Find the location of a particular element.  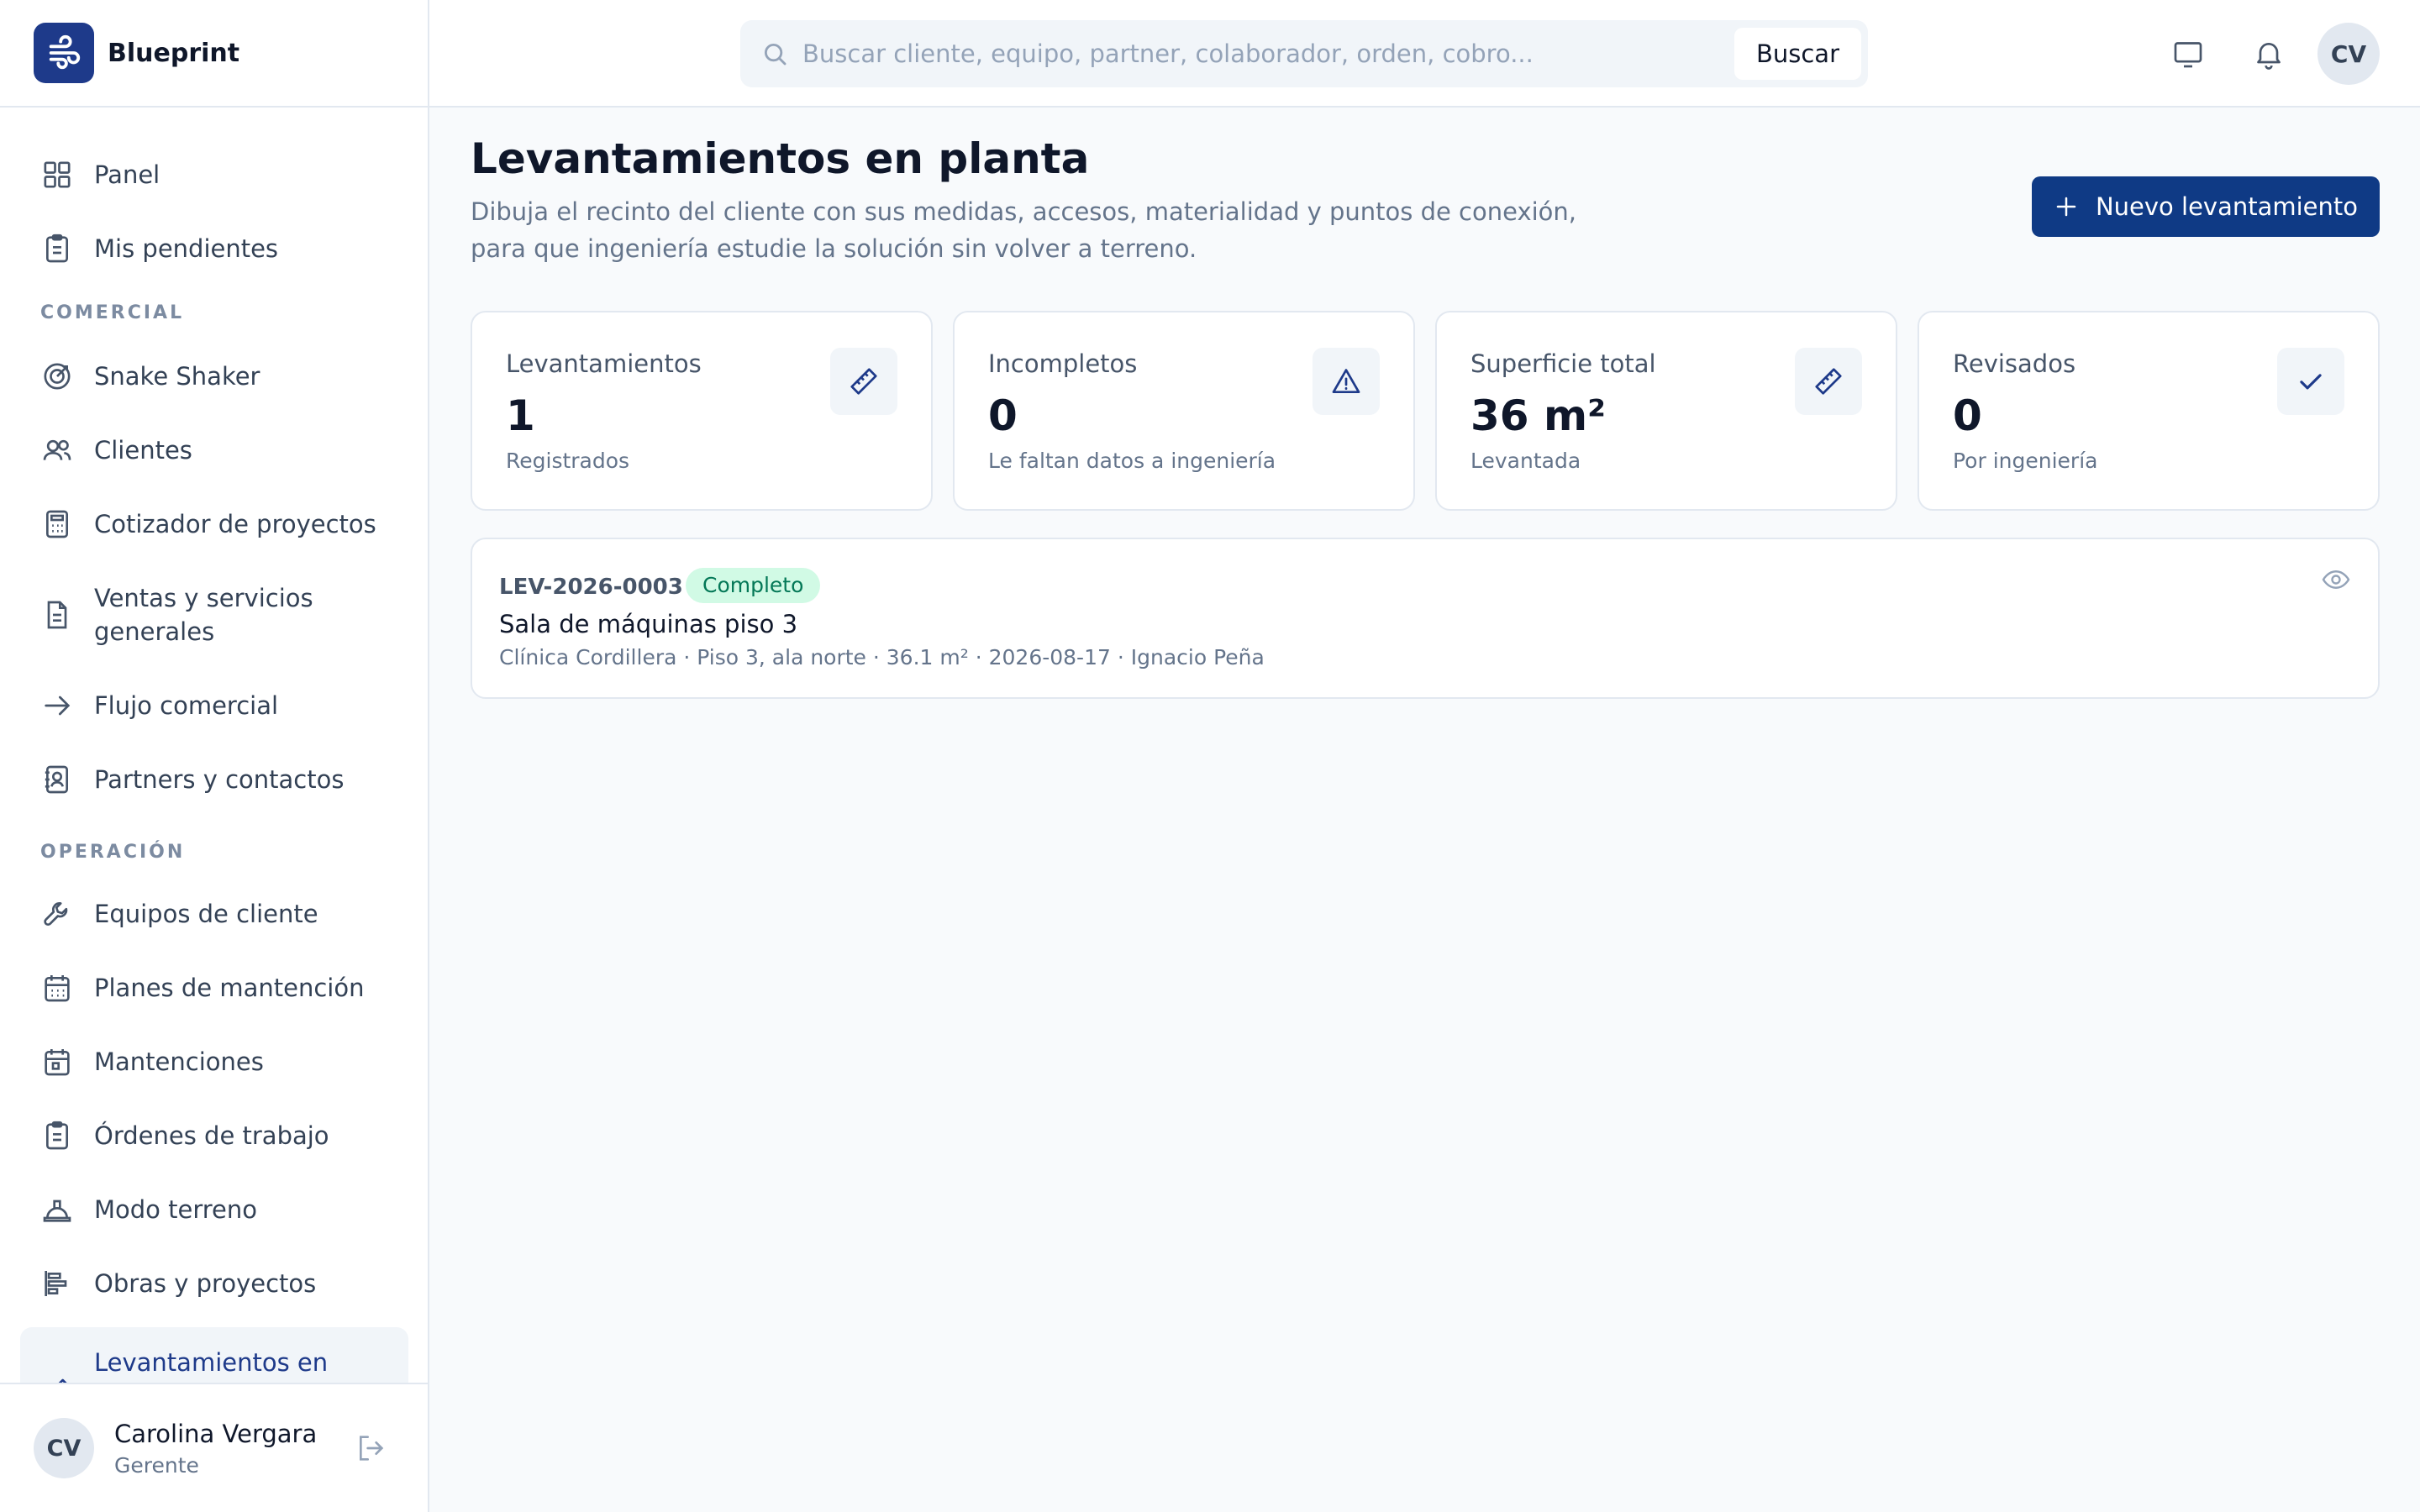

search-icon is located at coordinates (775, 54).